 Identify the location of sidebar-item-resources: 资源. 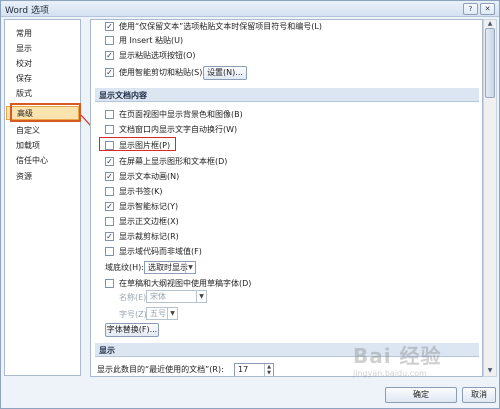
(42, 177).